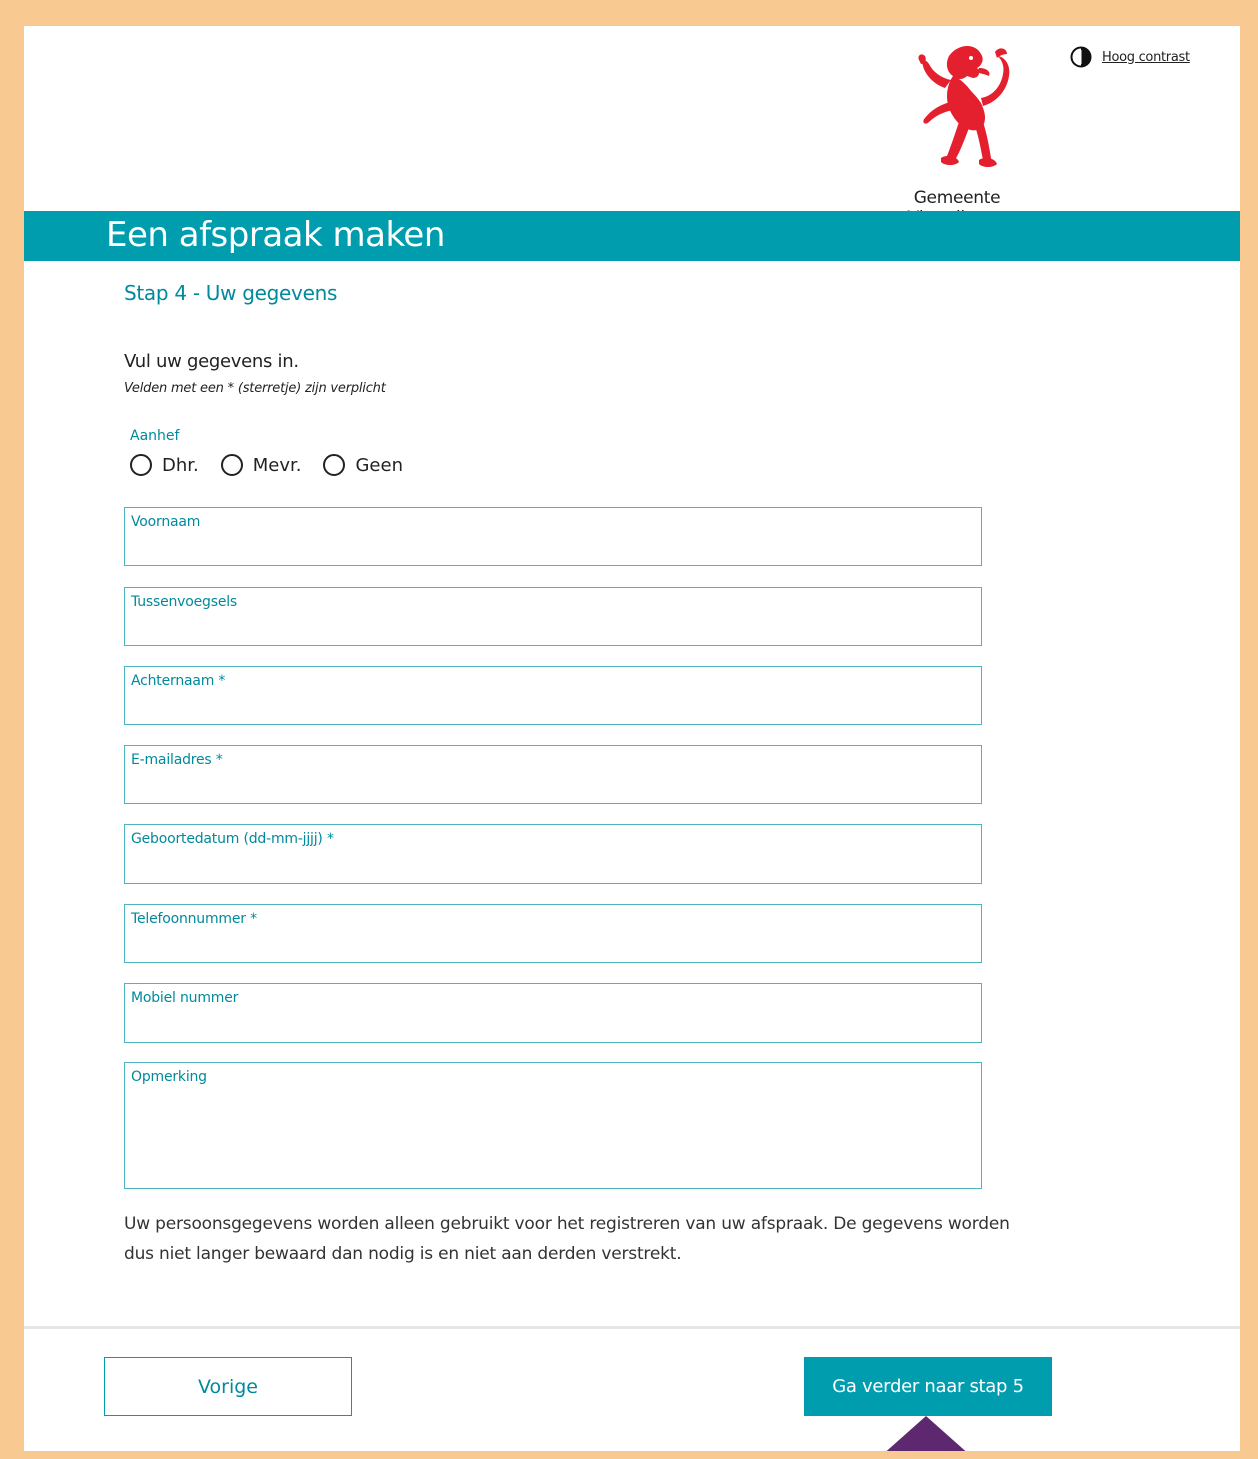 This screenshot has width=1258, height=1459. I want to click on lion-crest-icon, so click(964, 106).